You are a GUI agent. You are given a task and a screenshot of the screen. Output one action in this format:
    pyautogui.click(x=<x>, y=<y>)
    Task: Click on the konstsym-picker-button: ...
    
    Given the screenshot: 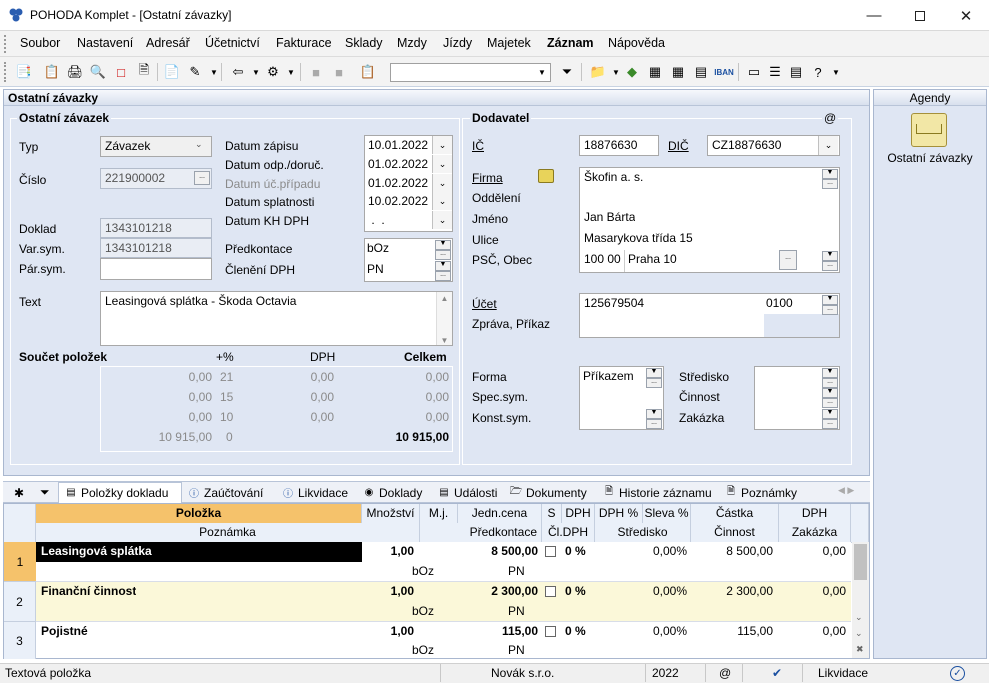 What is the action you would take?
    pyautogui.click(x=654, y=424)
    